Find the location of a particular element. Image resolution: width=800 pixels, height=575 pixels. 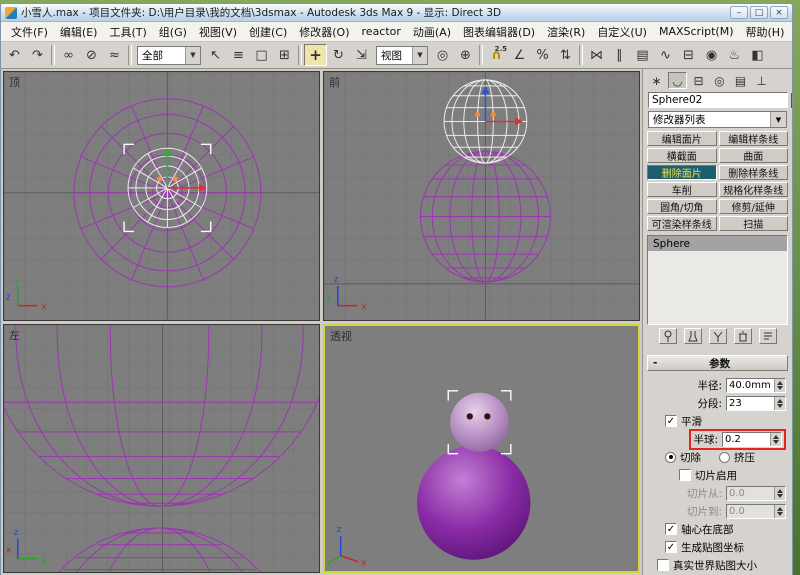

use-pivot-point-center-button: ◎ is located at coordinates (442, 55).